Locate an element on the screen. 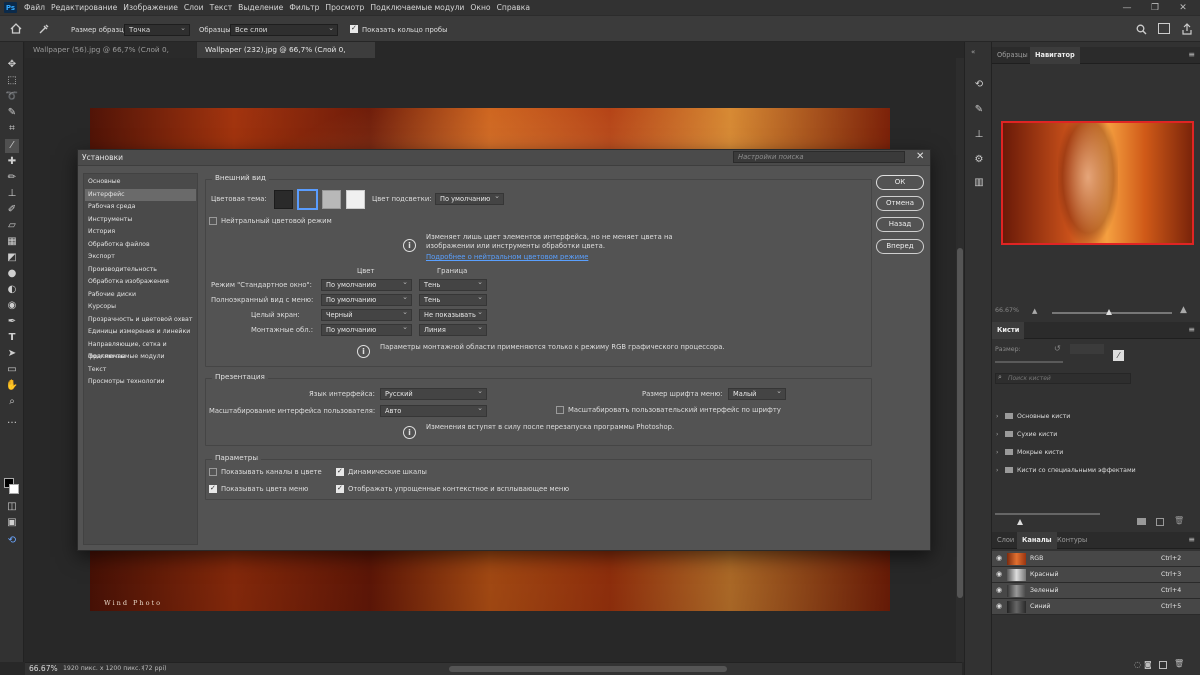 This screenshot has width=1200, height=675. navigator-zoom: 66.67% is located at coordinates (1007, 310).